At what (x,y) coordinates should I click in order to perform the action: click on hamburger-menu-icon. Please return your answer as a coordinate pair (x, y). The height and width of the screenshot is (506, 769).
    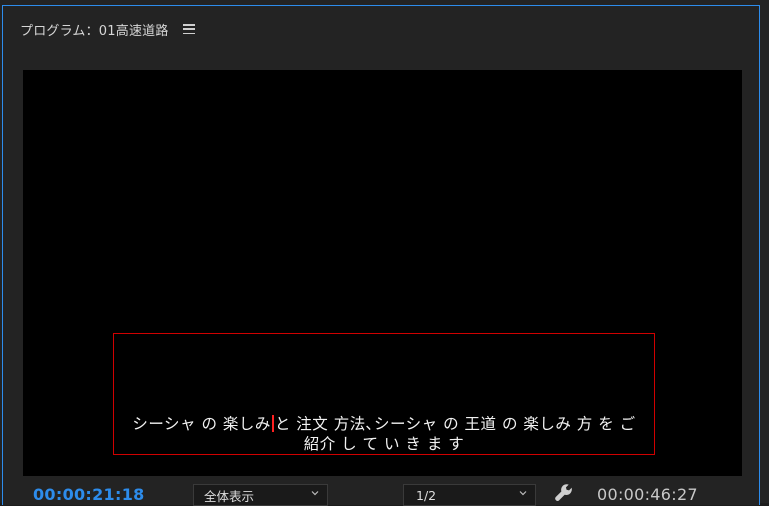
    Looking at the image, I should click on (188, 29).